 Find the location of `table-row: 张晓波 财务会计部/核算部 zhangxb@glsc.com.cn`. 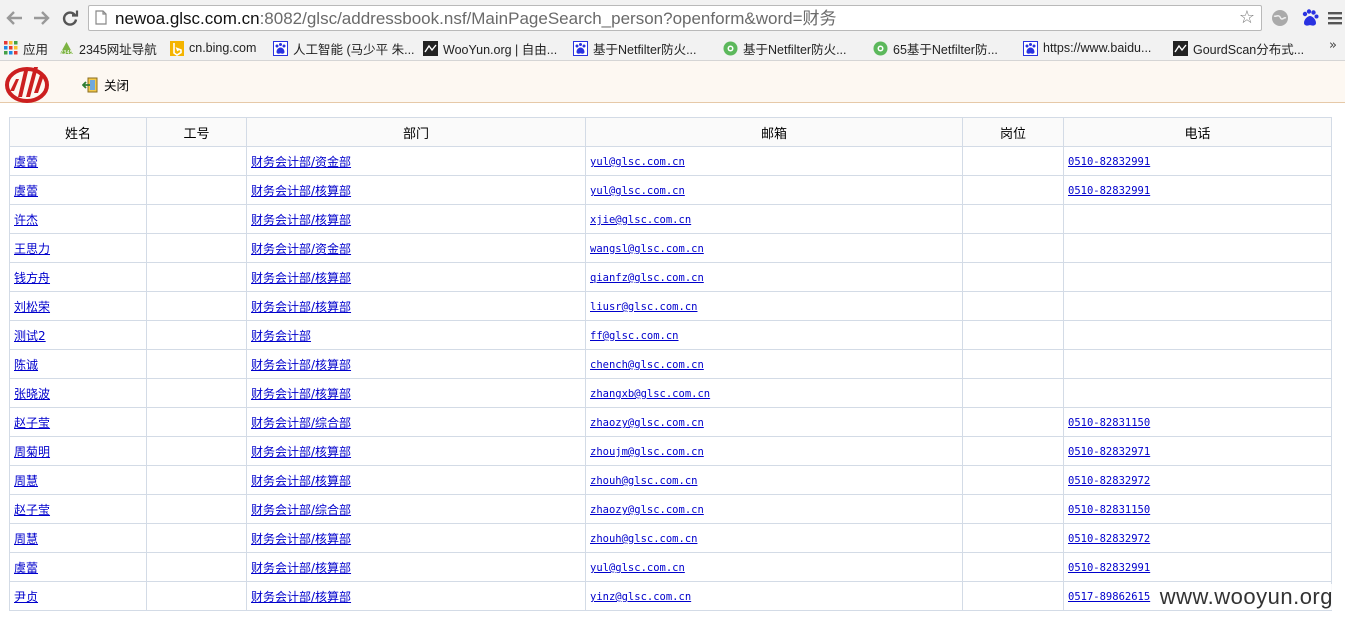

table-row: 张晓波 财务会计部/核算部 zhangxb@glsc.com.cn is located at coordinates (670, 393).